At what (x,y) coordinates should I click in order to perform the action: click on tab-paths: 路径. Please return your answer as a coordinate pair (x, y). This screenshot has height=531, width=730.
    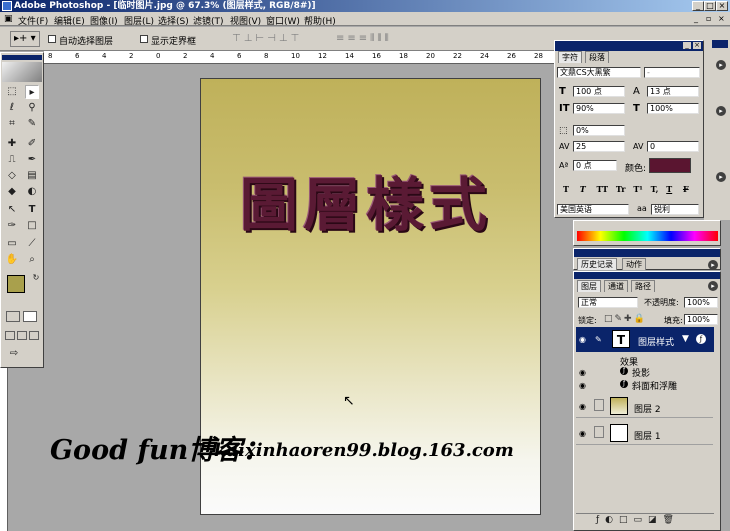
    Looking at the image, I should click on (643, 286).